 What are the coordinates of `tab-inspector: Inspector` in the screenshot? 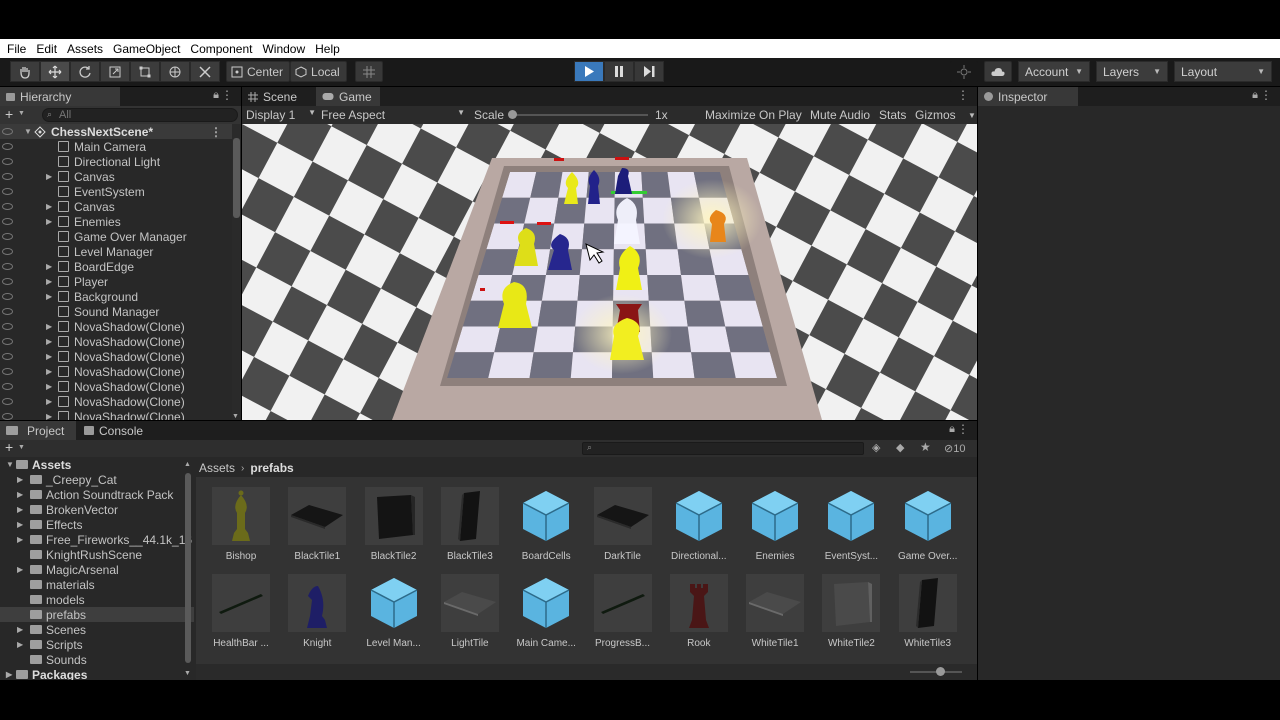 It's located at (1028, 96).